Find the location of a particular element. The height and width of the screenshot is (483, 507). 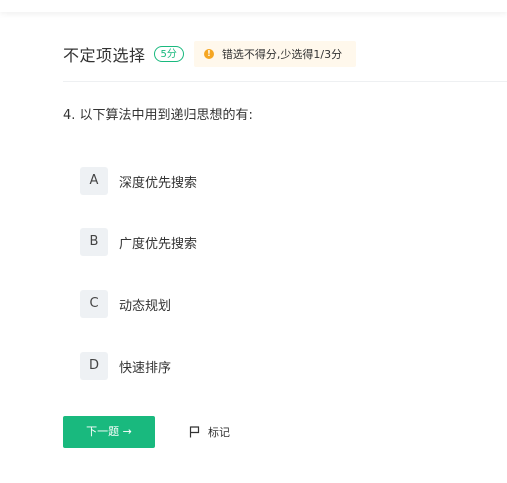

flag-icon is located at coordinates (194, 432).